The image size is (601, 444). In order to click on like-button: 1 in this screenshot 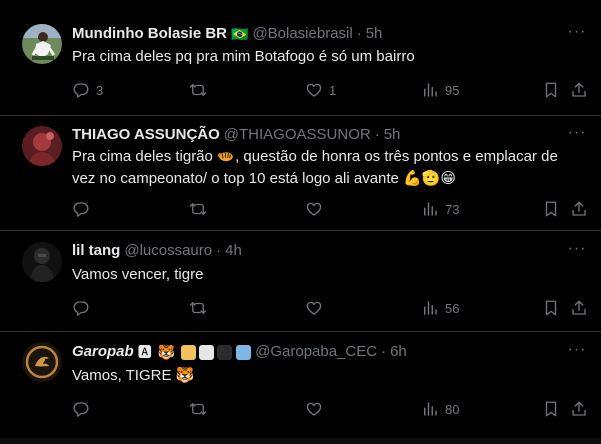, I will do `click(320, 90)`.